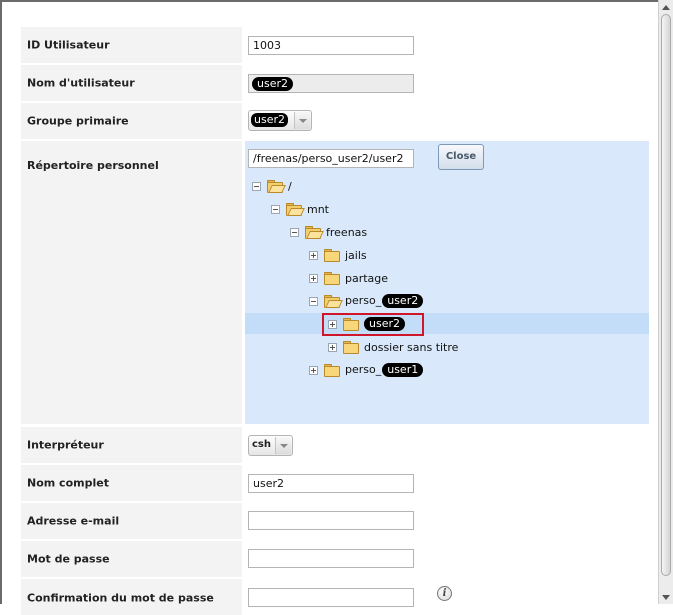 The width and height of the screenshot is (673, 615). Describe the element at coordinates (131, 521) in the screenshot. I see `email-label: Adresse e-mail` at that location.